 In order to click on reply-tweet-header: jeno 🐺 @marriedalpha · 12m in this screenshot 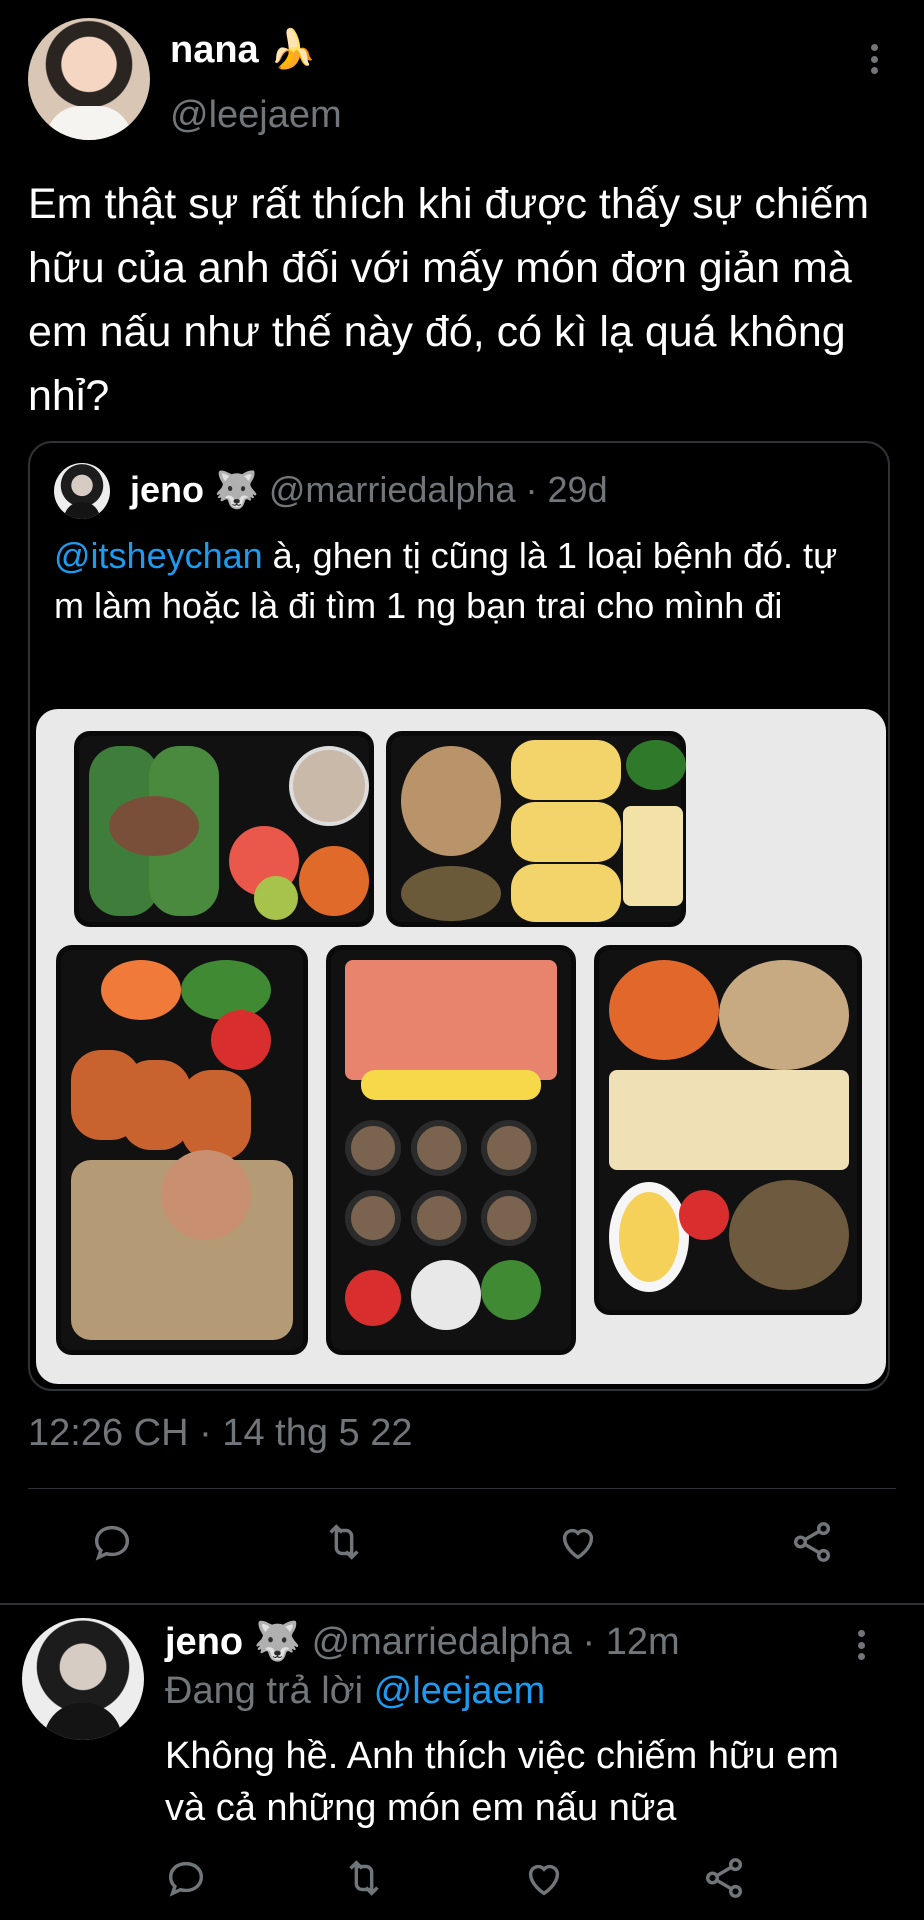, I will do `click(422, 1642)`.